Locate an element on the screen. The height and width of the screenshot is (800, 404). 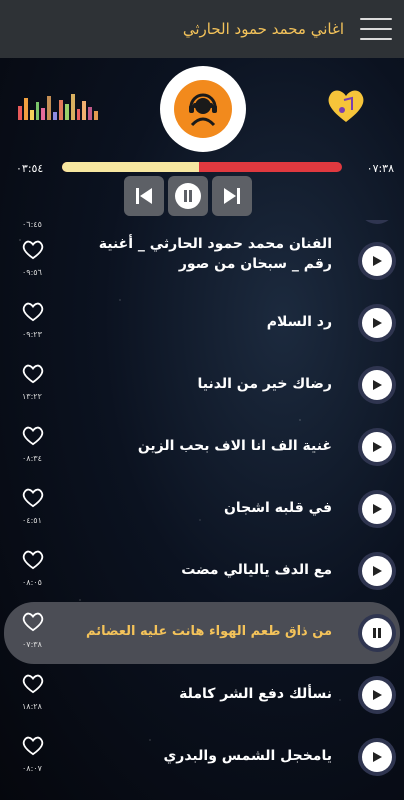
list-item: ٠٨:٠٥ مع الدف ياليالي مضت is located at coordinates (202, 571).